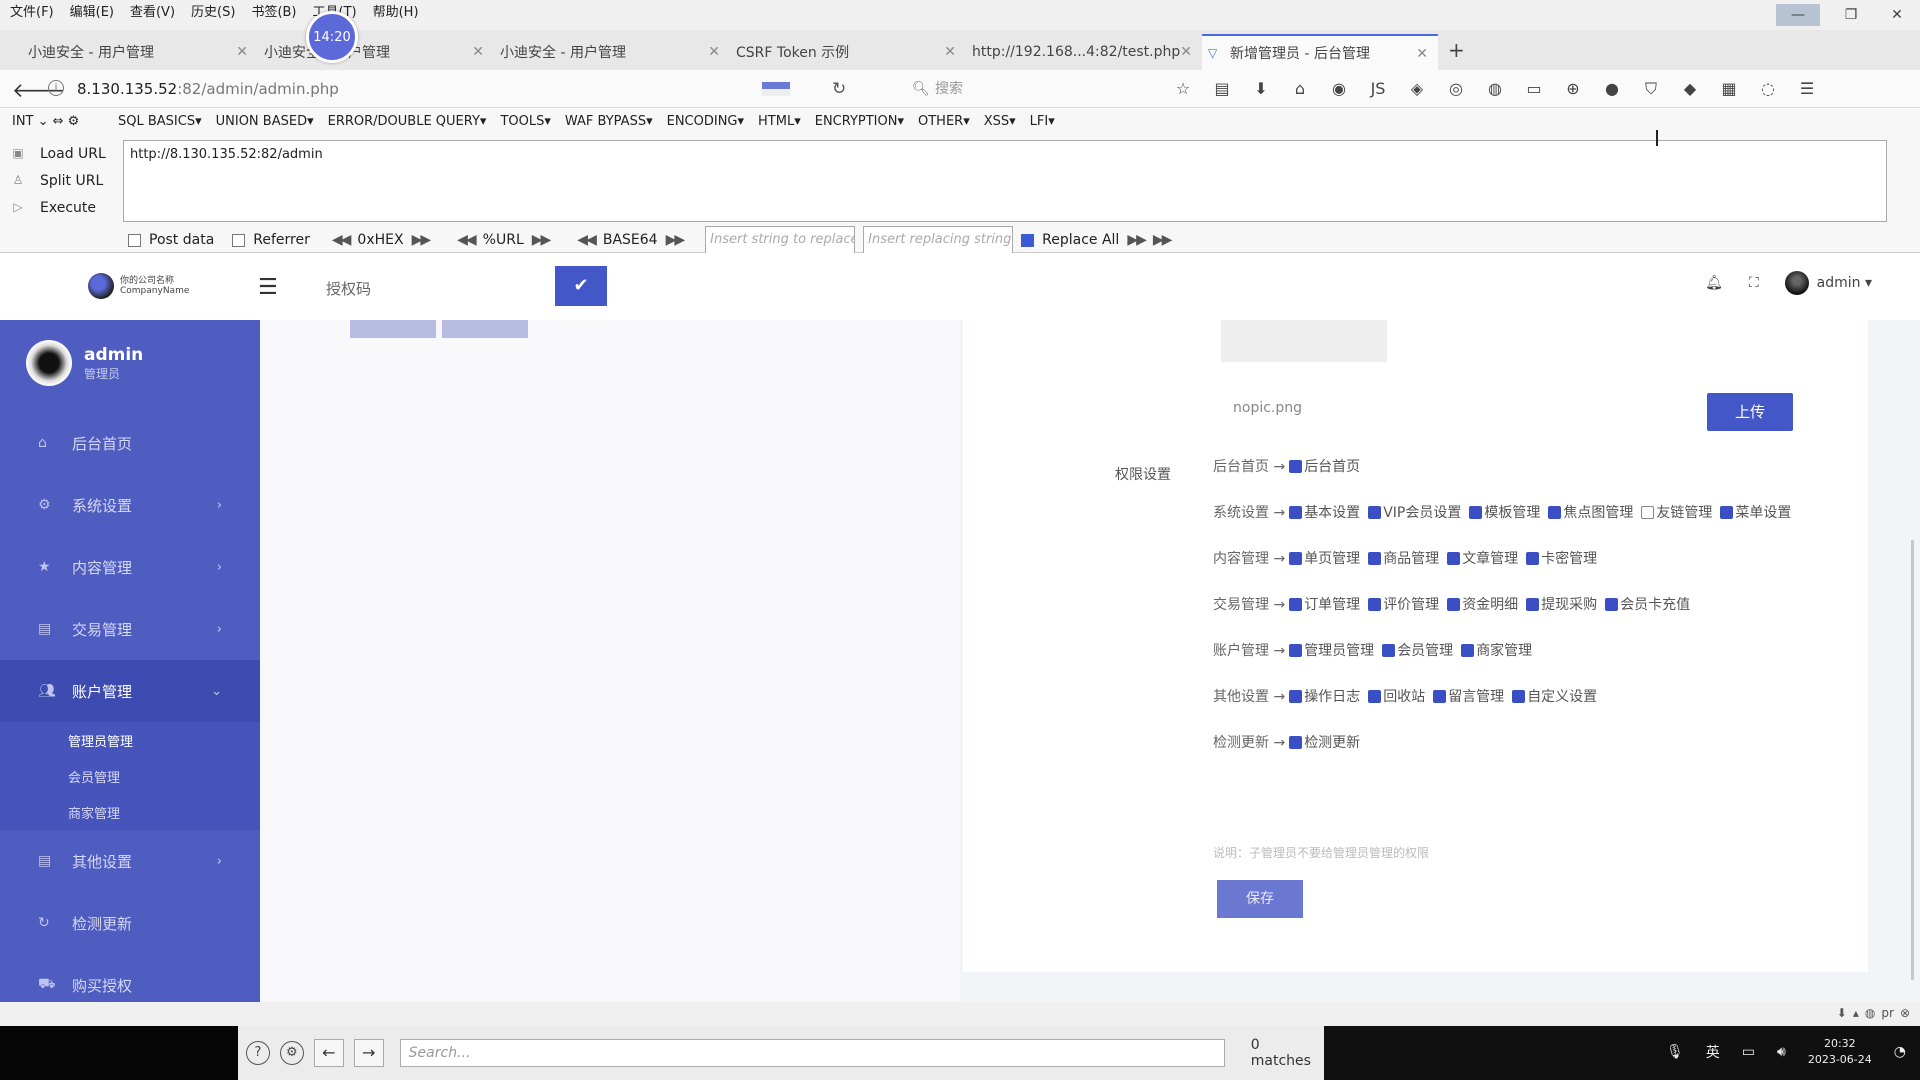 This screenshot has height=1080, width=1920. I want to click on page-scrollbar, so click(1912, 760).